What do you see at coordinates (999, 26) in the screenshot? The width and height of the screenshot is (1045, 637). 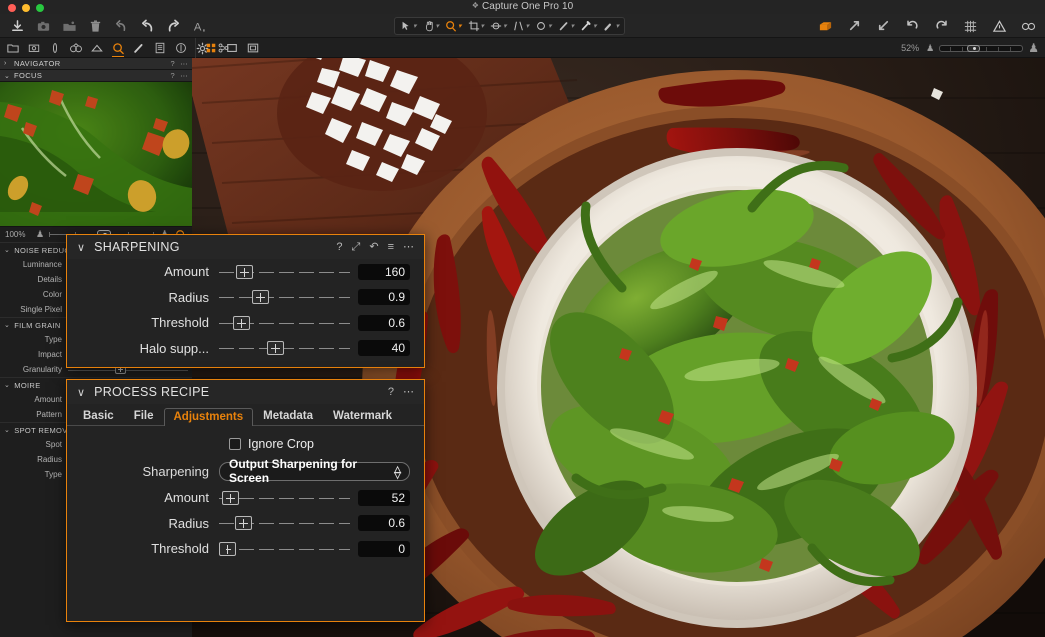 I see `warning-icon` at bounding box center [999, 26].